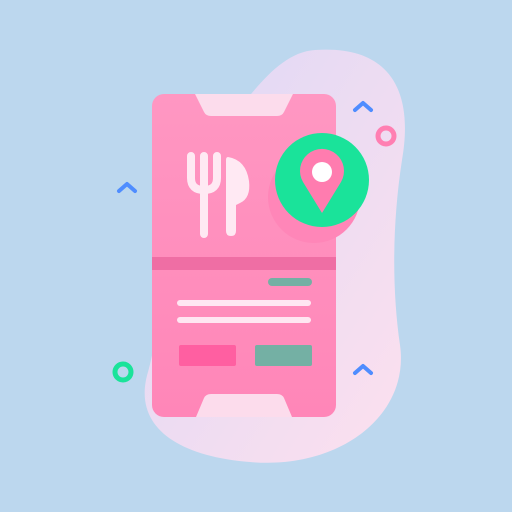  What do you see at coordinates (244, 263) in the screenshot?
I see `phone-divider` at bounding box center [244, 263].